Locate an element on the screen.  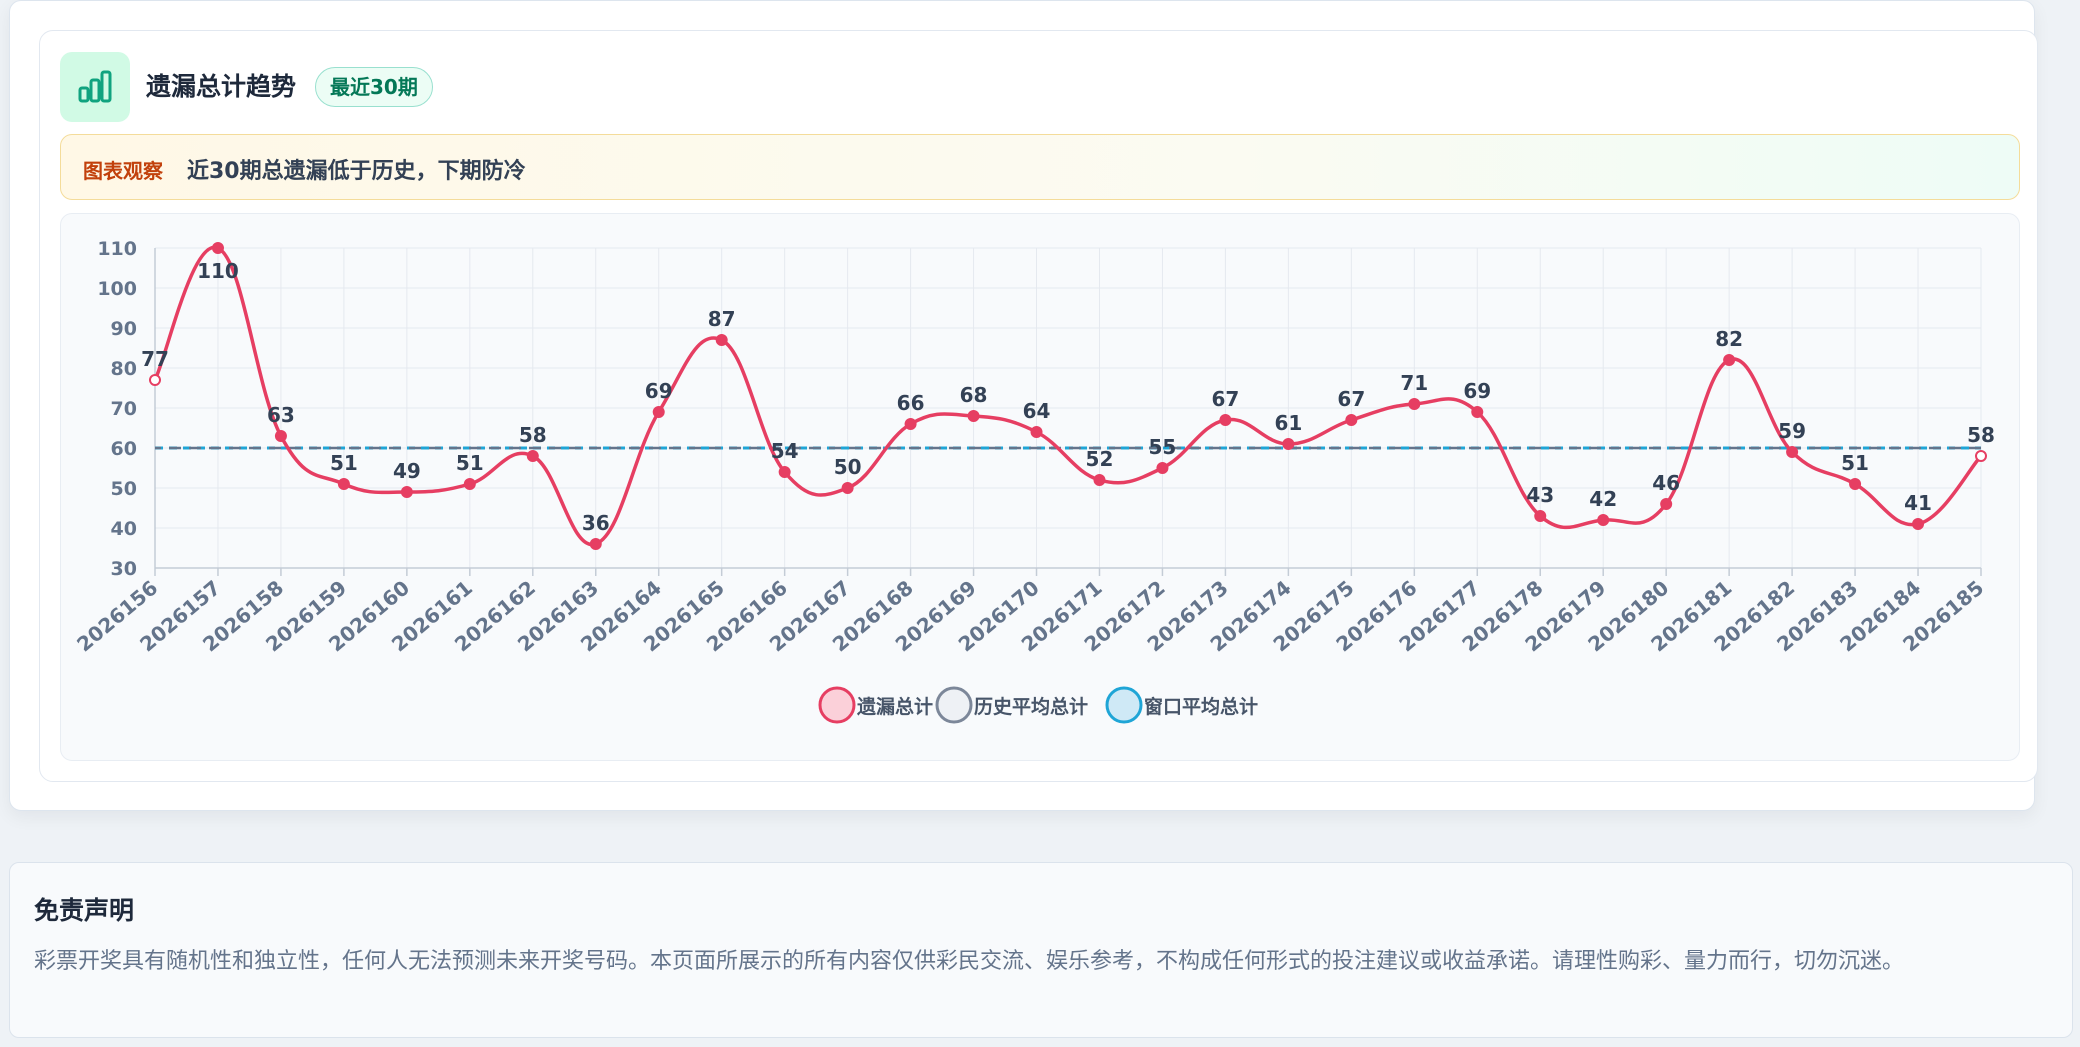
legend-history-avg-marker is located at coordinates (954, 705).